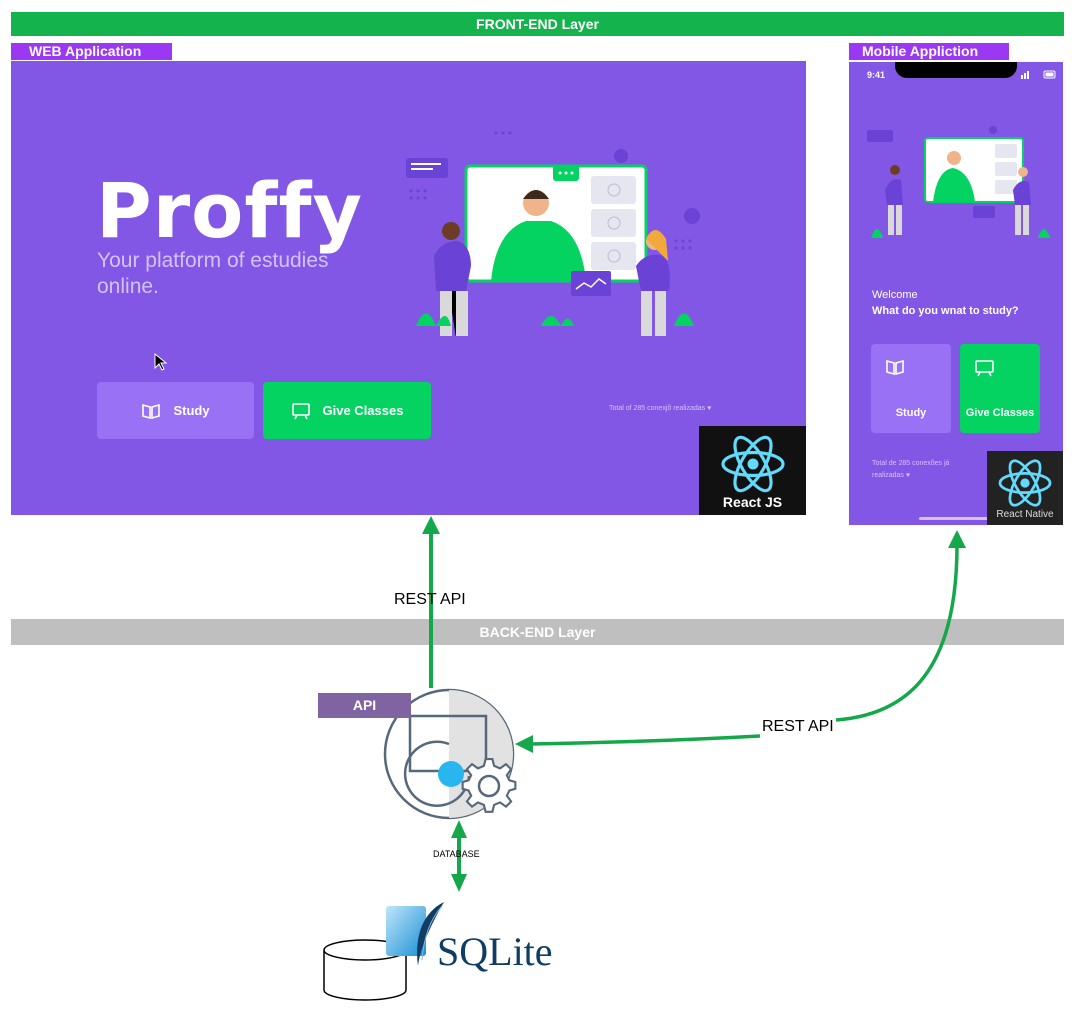  Describe the element at coordinates (798, 726) in the screenshot. I see `mobile-rest-api-label: REST API` at that location.